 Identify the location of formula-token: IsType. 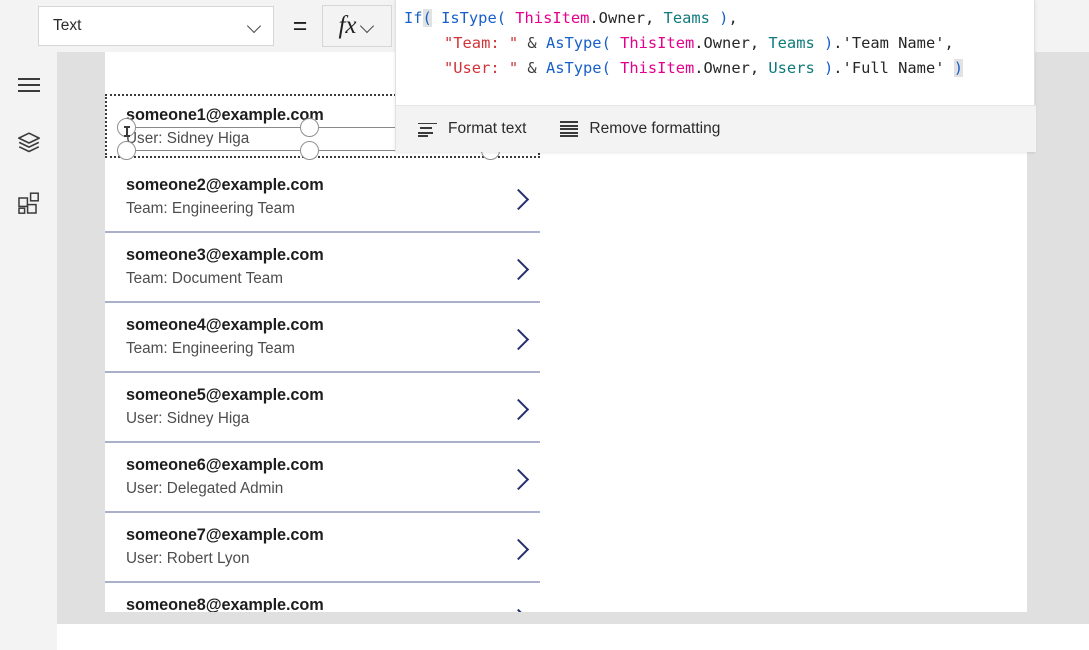
(469, 18).